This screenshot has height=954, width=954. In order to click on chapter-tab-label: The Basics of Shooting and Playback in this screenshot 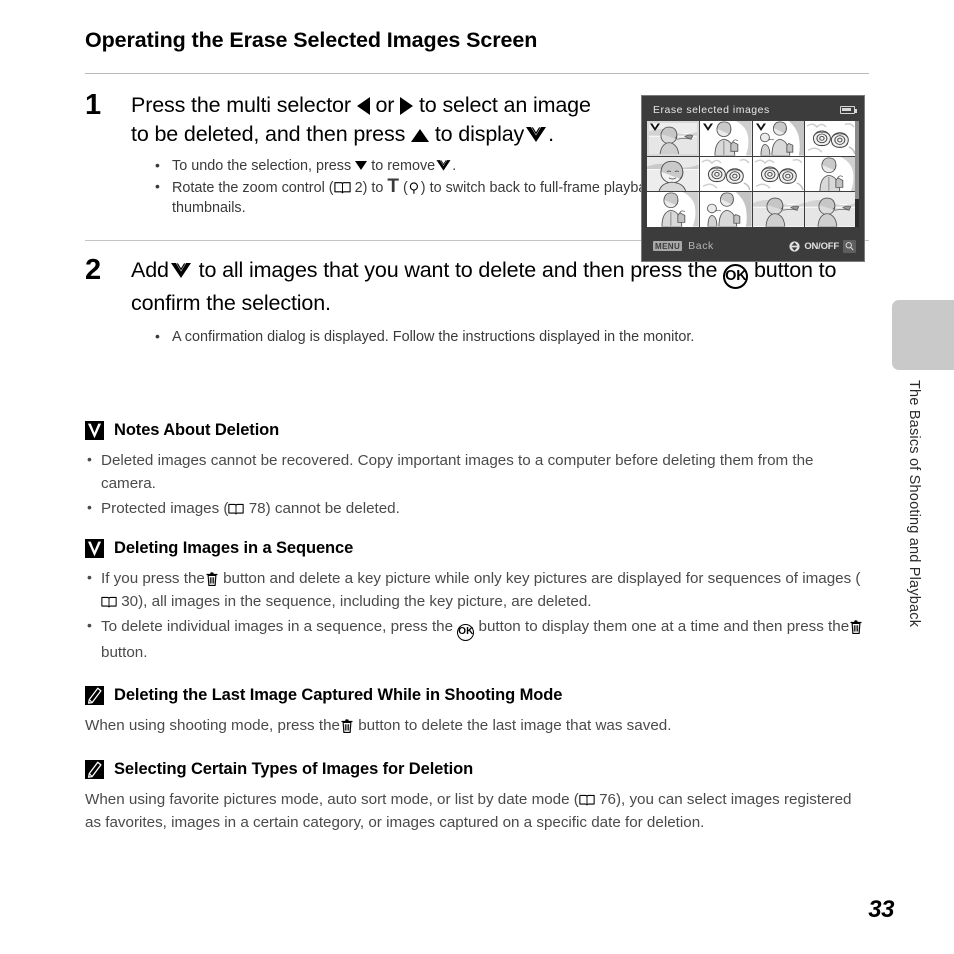, I will do `click(914, 504)`.